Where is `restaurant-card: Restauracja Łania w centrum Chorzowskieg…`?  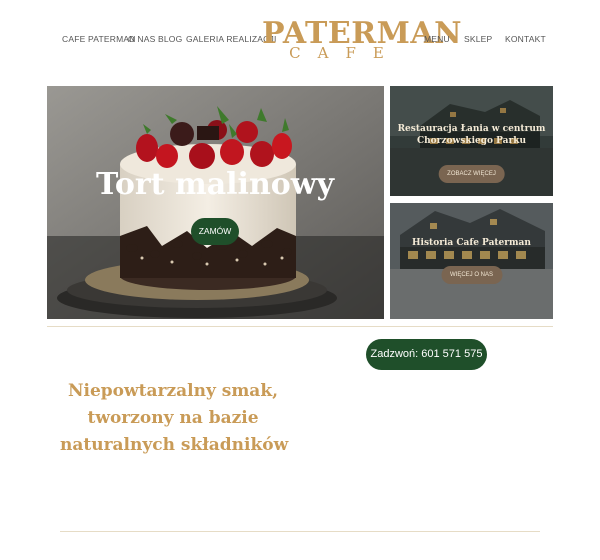 restaurant-card: Restauracja Łania w centrum Chorzowskieg… is located at coordinates (471, 141).